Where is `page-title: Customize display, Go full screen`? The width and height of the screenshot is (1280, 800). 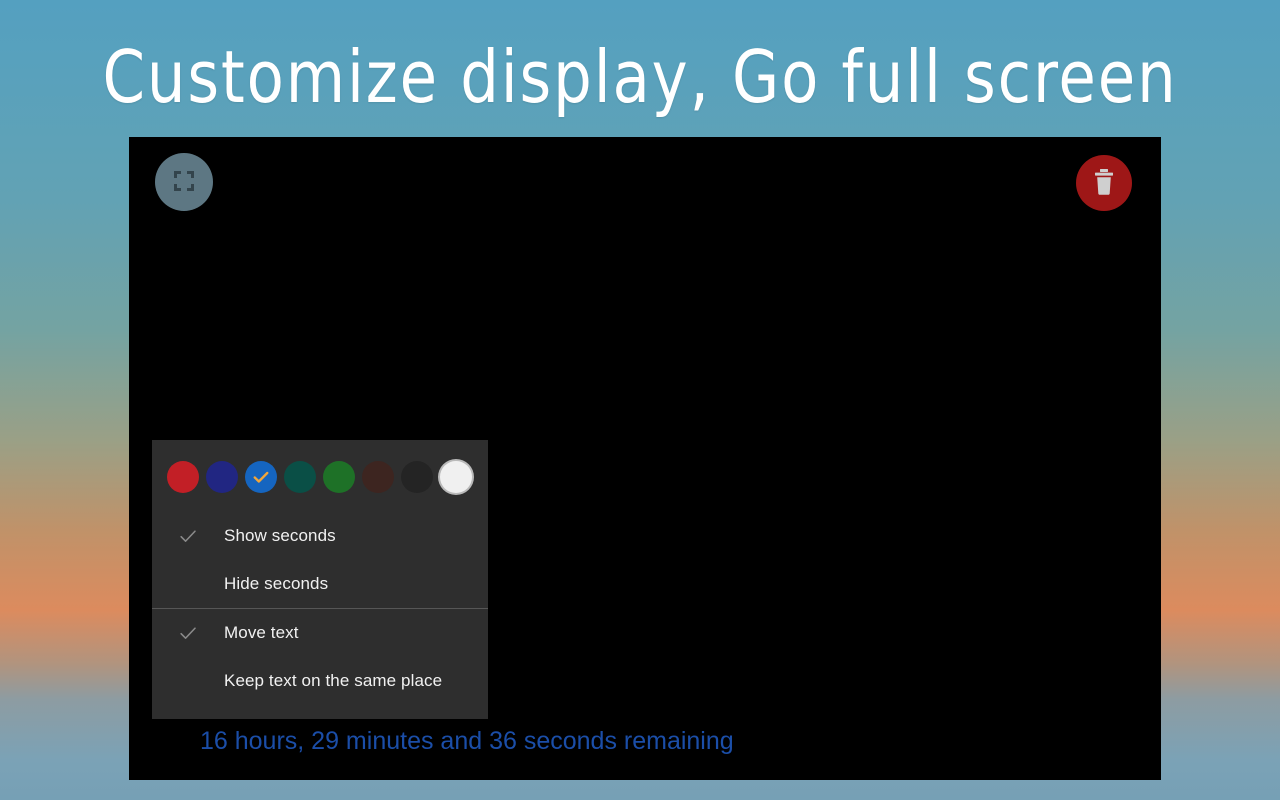 page-title: Customize display, Go full screen is located at coordinates (640, 77).